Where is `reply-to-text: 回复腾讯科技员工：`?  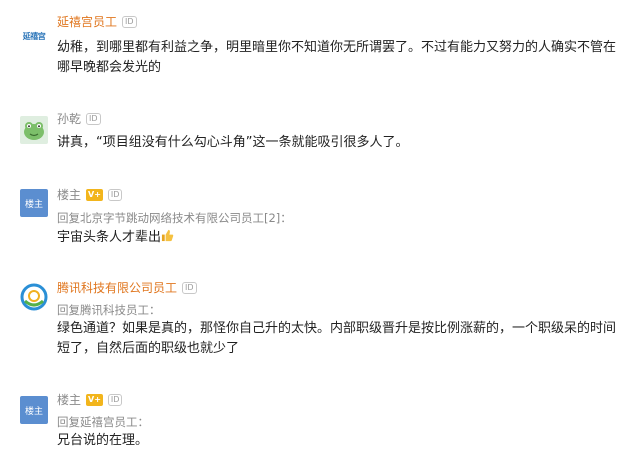 reply-to-text: 回复腾讯科技员工： is located at coordinates (109, 310).